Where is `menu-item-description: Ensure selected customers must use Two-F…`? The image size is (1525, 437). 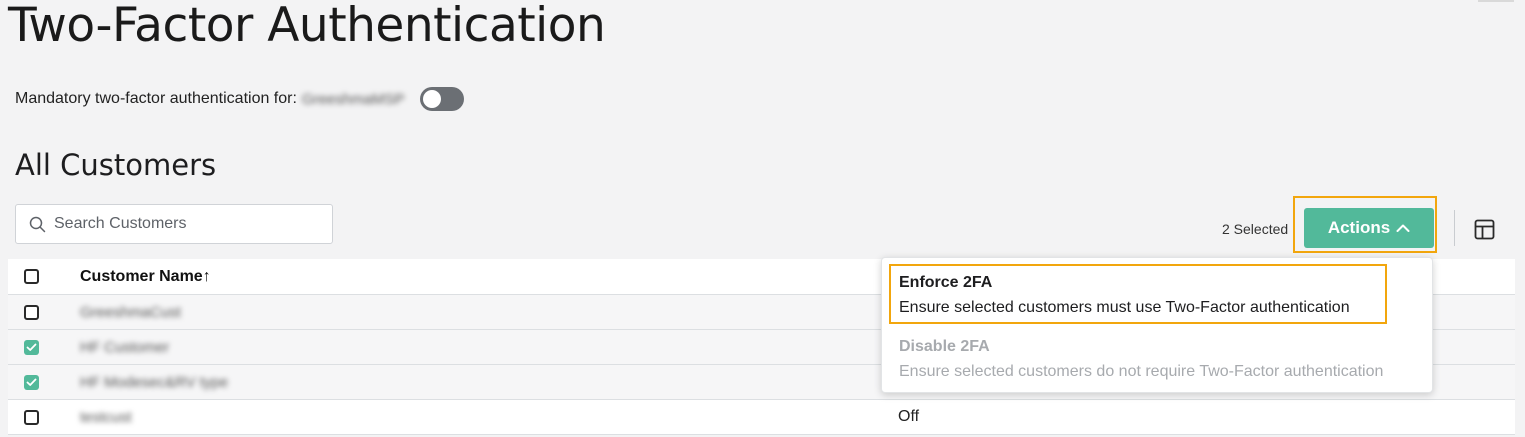 menu-item-description: Ensure selected customers must use Two-F… is located at coordinates (1124, 307).